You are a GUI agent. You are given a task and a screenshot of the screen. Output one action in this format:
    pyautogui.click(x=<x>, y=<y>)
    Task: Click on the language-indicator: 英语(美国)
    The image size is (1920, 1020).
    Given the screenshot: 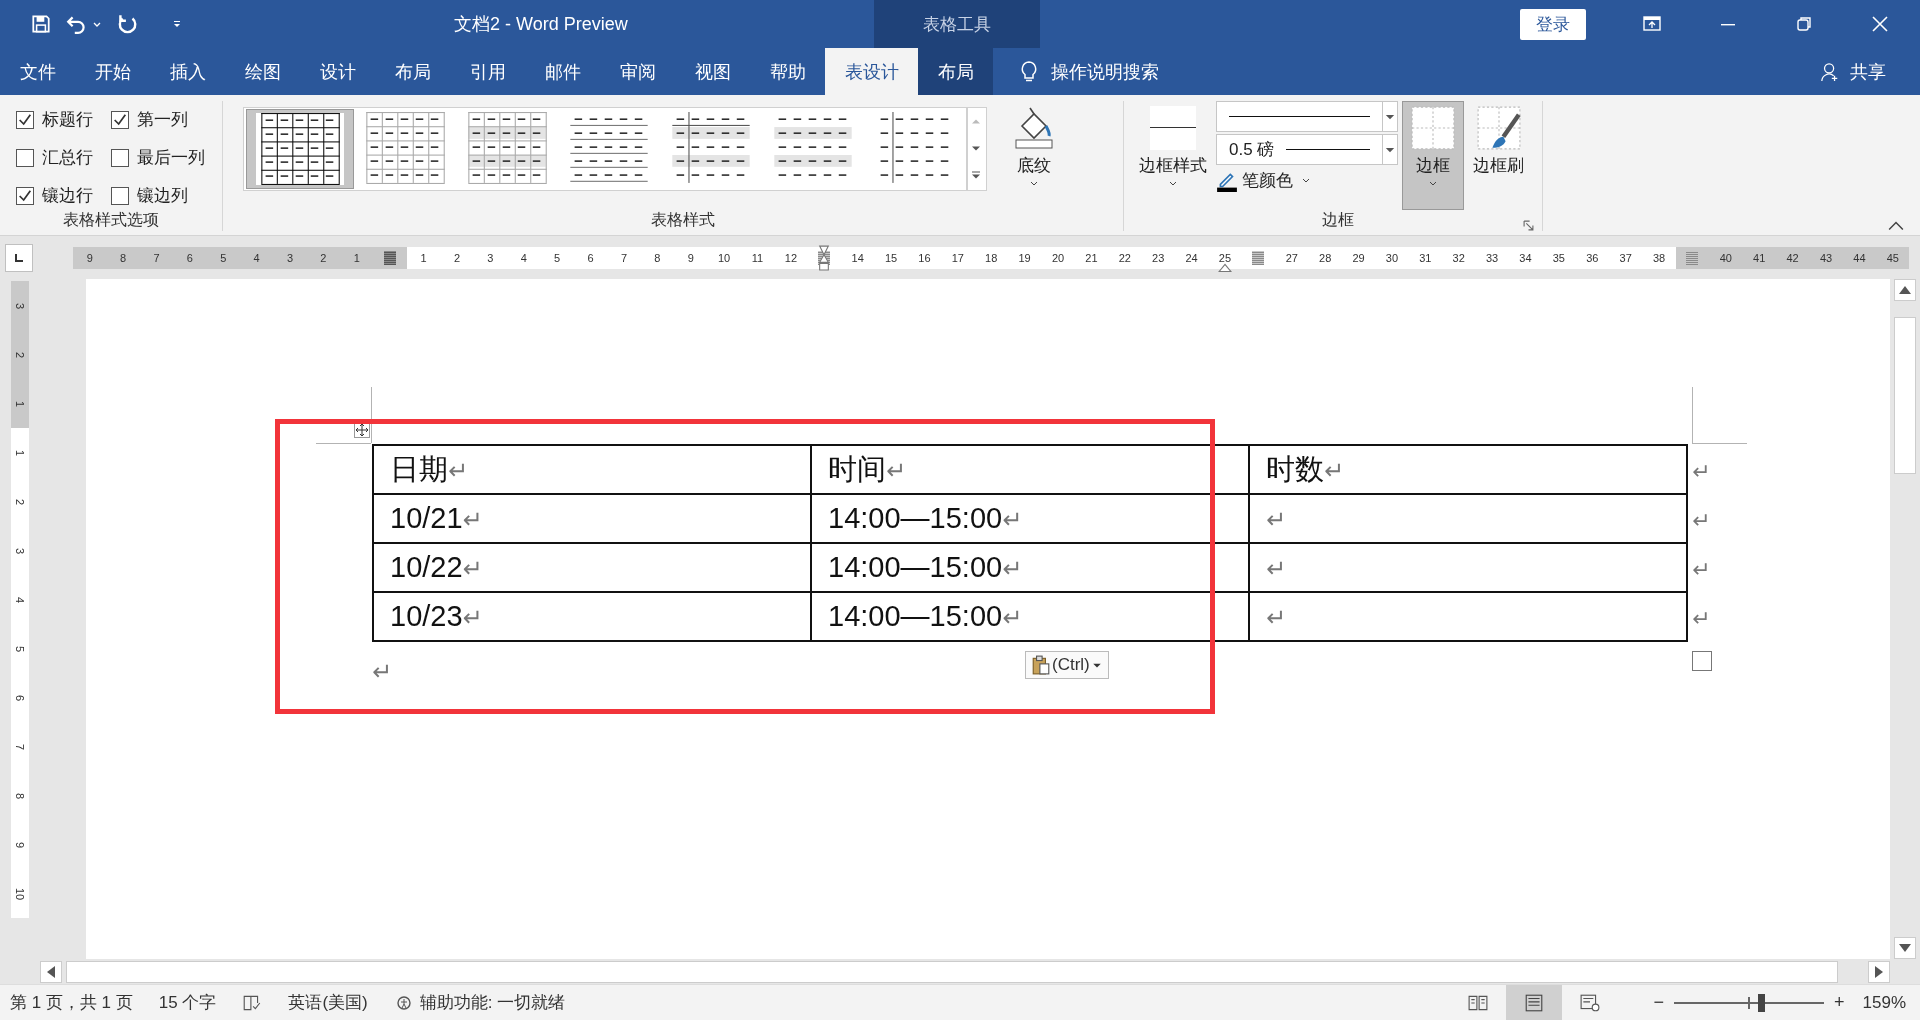 What is the action you would take?
    pyautogui.click(x=328, y=1002)
    